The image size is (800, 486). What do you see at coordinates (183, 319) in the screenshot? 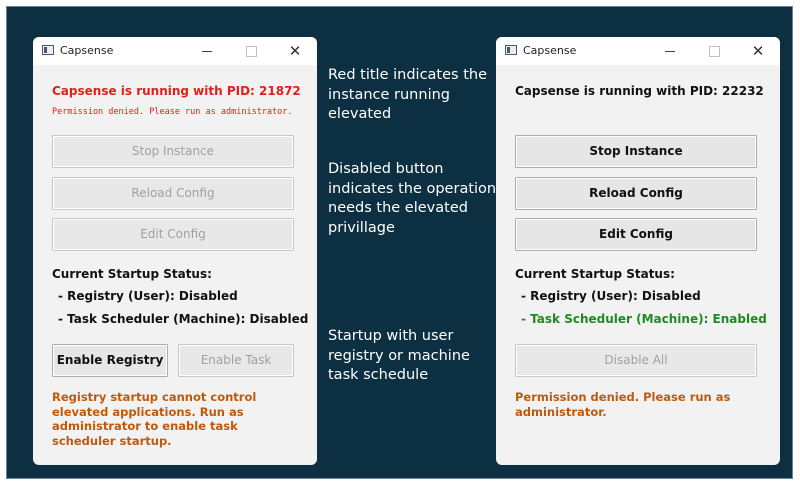
I see `task-scheduler-status: - Task Scheduler (Machine): Disabled` at bounding box center [183, 319].